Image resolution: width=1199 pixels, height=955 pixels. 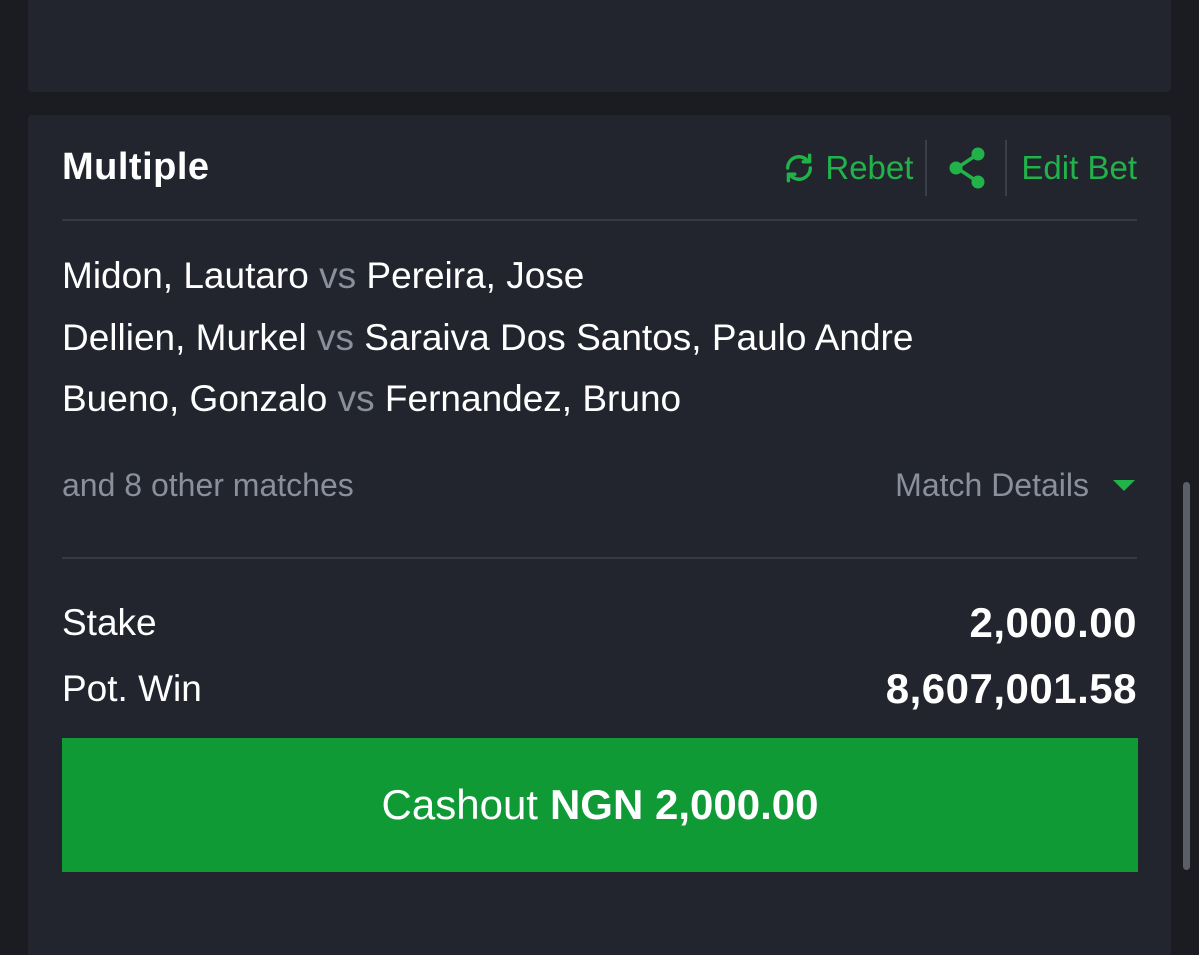 What do you see at coordinates (992, 484) in the screenshot?
I see `match-details-label: Match Details` at bounding box center [992, 484].